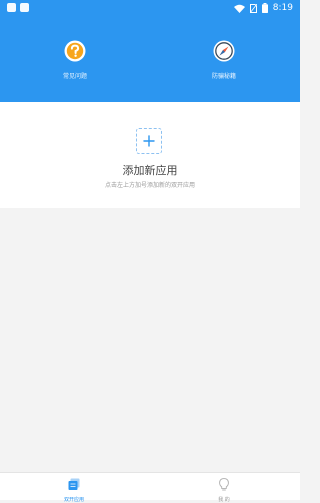 This screenshot has height=503, width=320. What do you see at coordinates (18, 7) in the screenshot?
I see `notification-icons` at bounding box center [18, 7].